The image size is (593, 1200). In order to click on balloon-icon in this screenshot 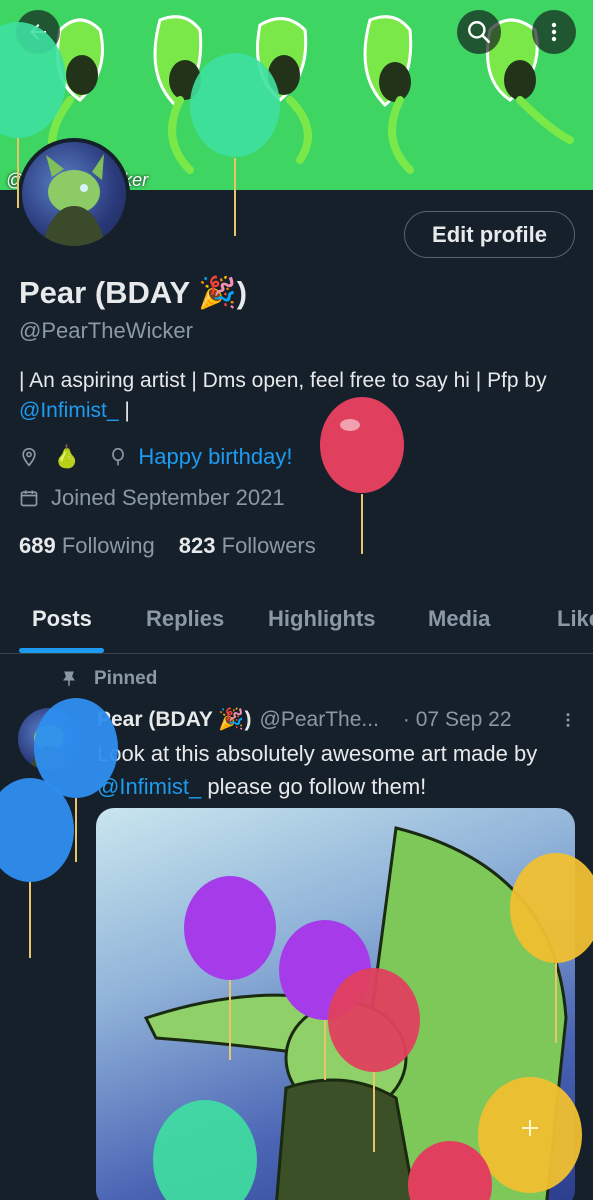, I will do `click(118, 456)`.